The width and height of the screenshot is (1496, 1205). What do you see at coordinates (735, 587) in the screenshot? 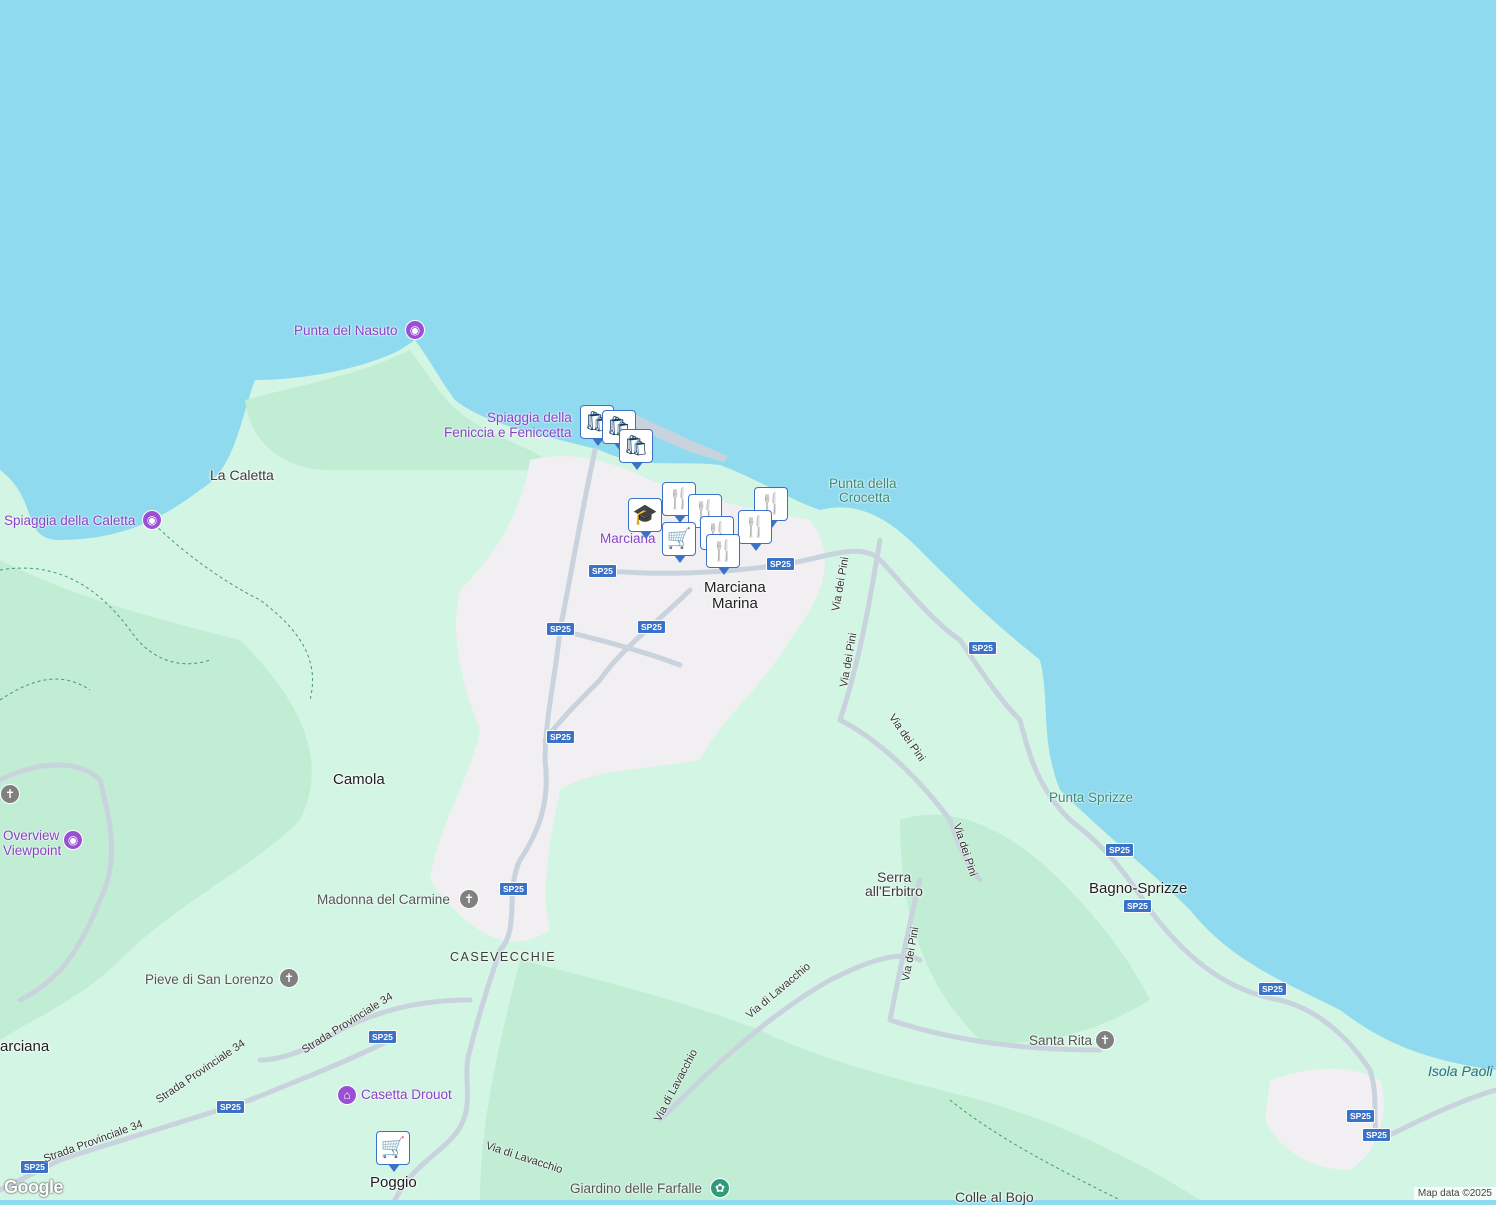
I see `town-label-marciana-marina-1: Marciana` at bounding box center [735, 587].